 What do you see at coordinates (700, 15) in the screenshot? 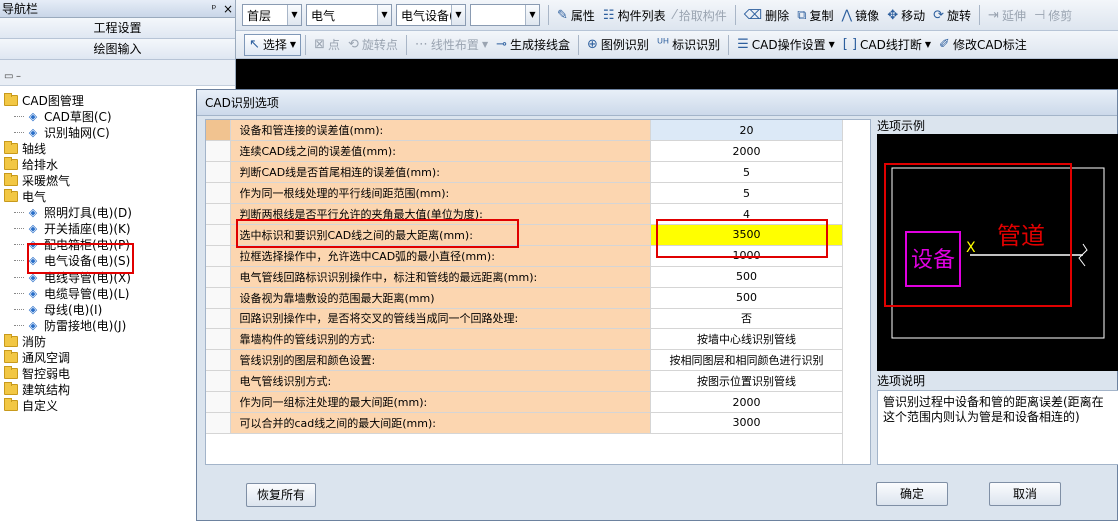
I see `pick-component-button: ⁄ 拾取构件` at bounding box center [700, 15].